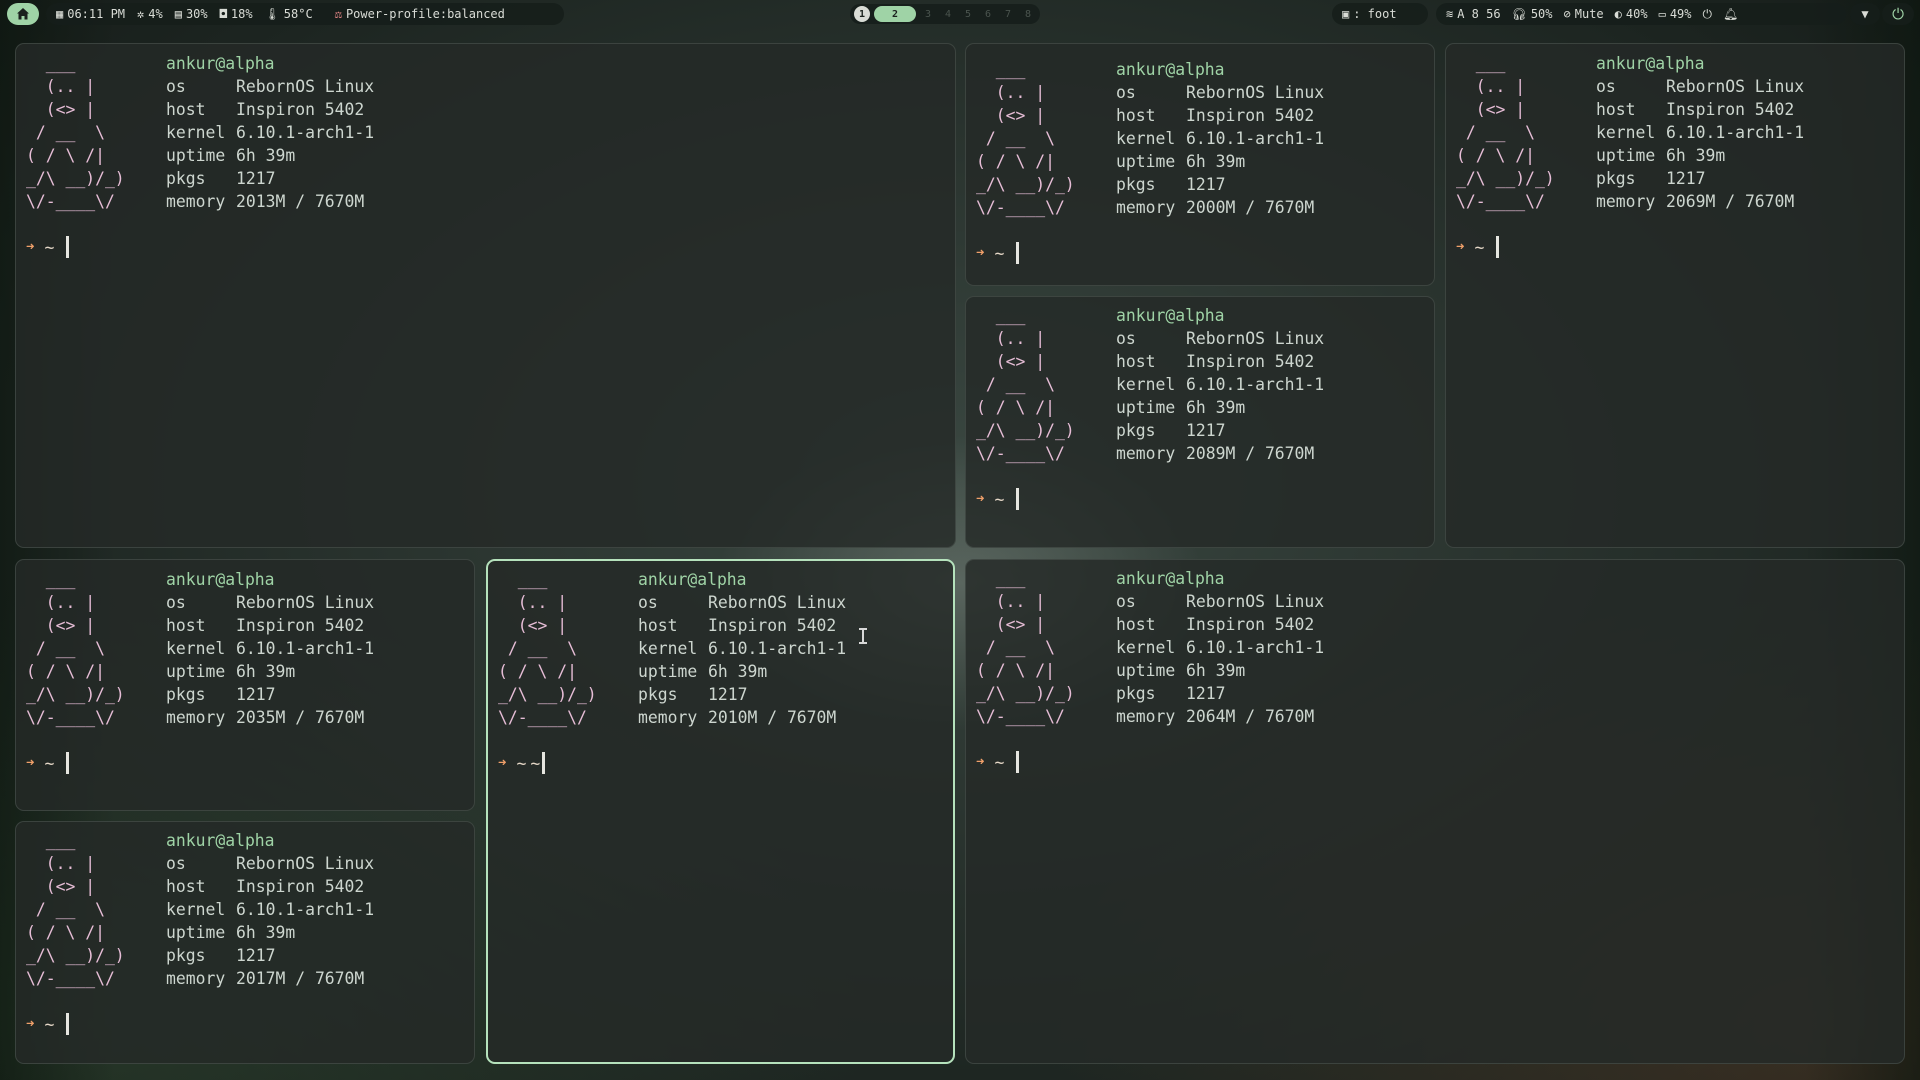 This screenshot has width=1920, height=1080. What do you see at coordinates (1532, 14) in the screenshot?
I see `audio-volume: 🎧︎ 50%` at bounding box center [1532, 14].